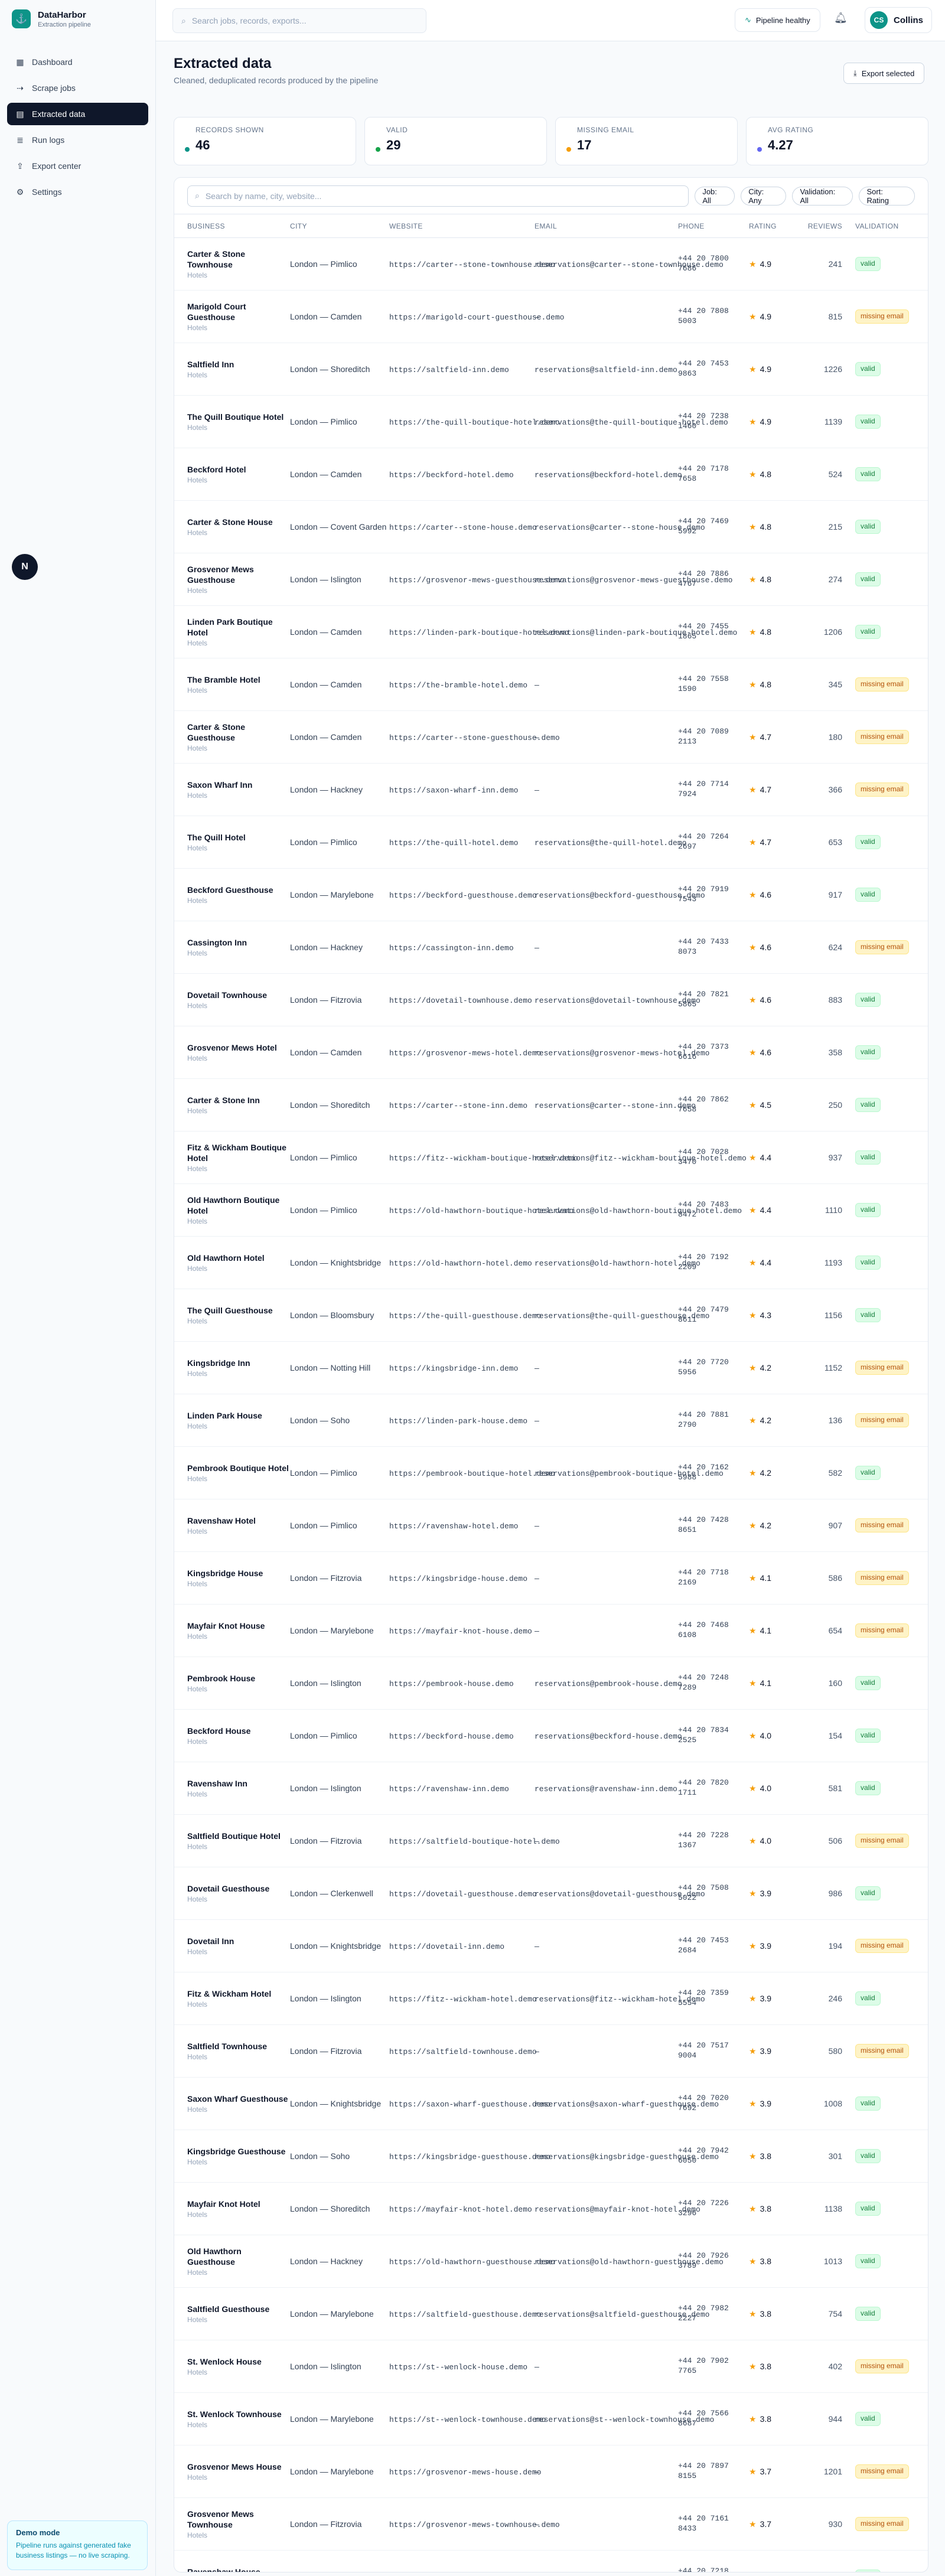 This screenshot has height=2576, width=945. I want to click on column-header-city: City, so click(339, 226).